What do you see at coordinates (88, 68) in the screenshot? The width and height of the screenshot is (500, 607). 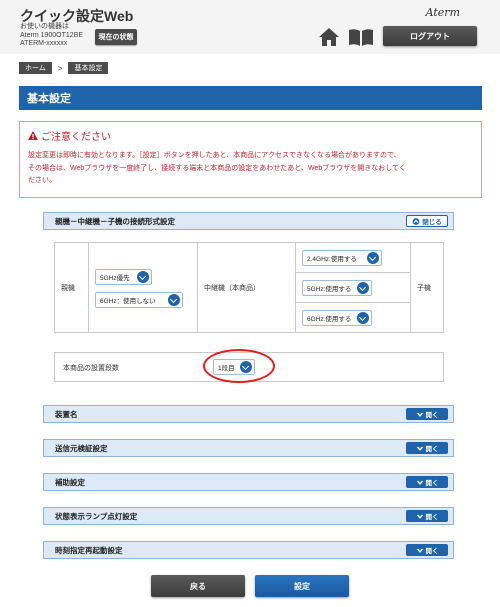 I see `breadcrumb-current: 基本設定` at bounding box center [88, 68].